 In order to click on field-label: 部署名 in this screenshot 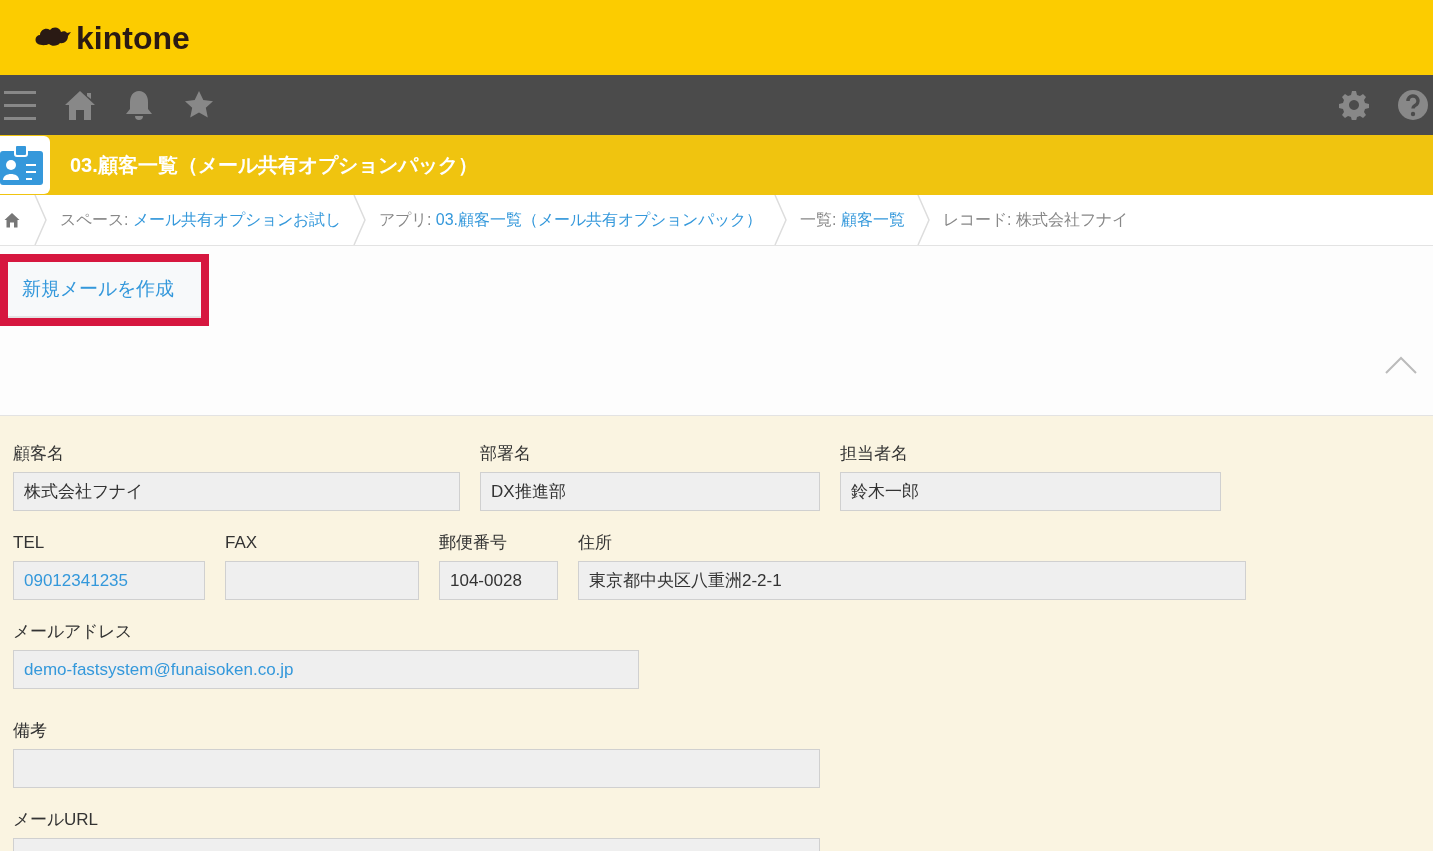, I will do `click(506, 454)`.